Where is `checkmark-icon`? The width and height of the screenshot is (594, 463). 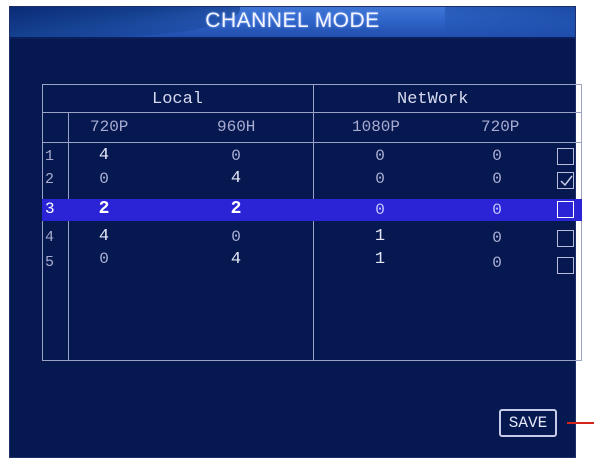 checkmark-icon is located at coordinates (566, 181).